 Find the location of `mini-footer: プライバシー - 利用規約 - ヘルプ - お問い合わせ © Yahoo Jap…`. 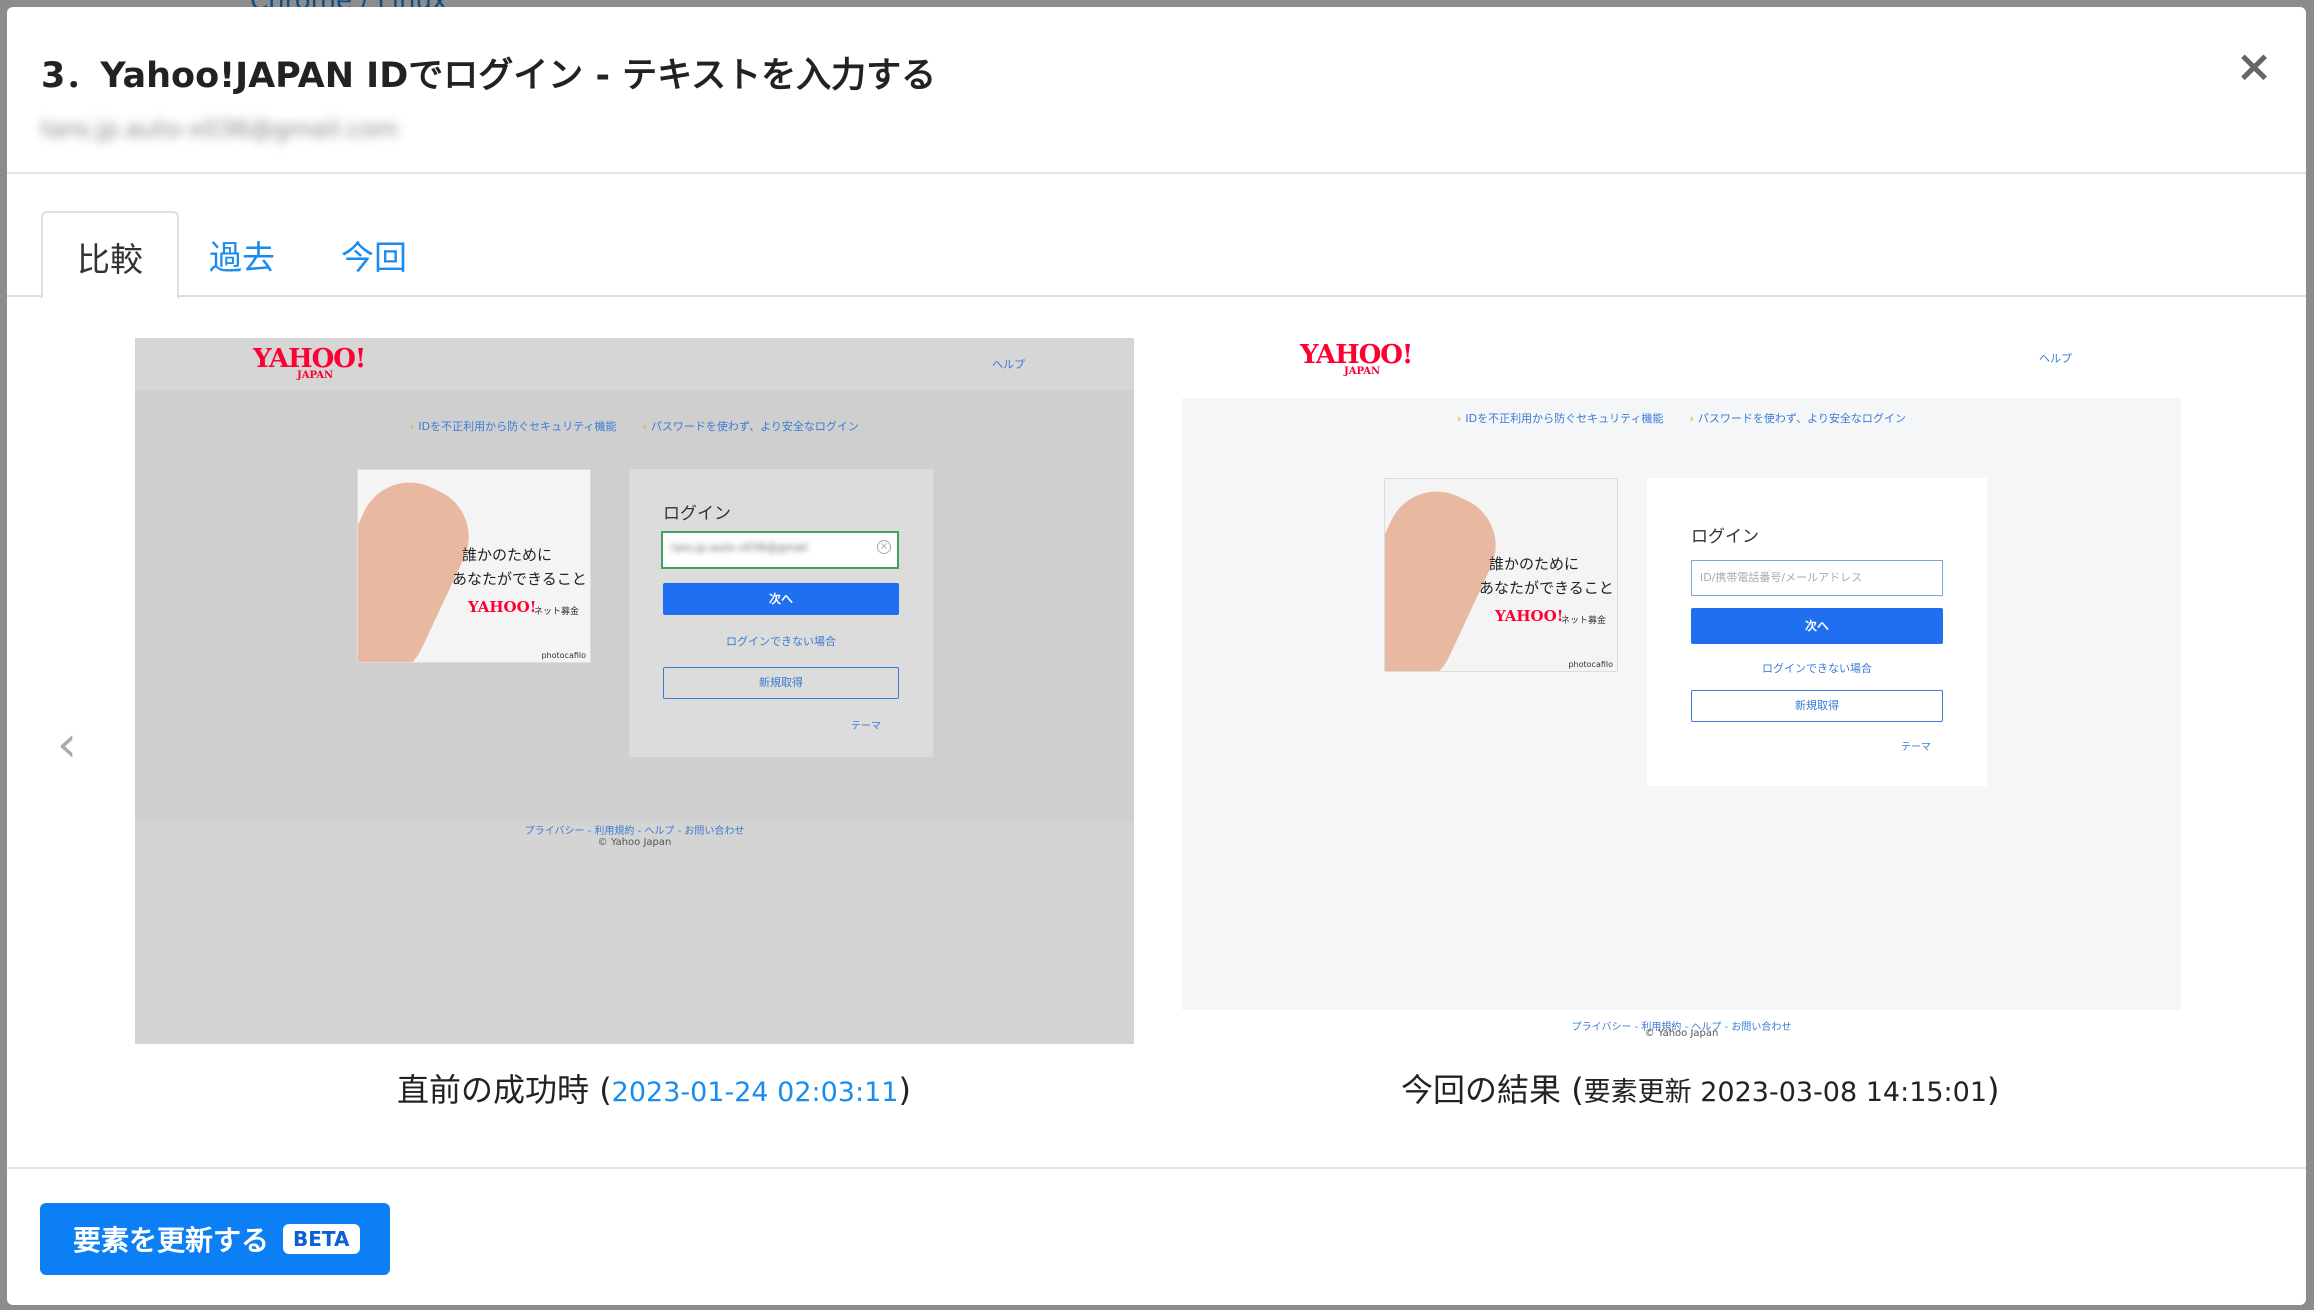

mini-footer: プライバシー - 利用規約 - ヘルプ - お問い合わせ © Yahoo Jap… is located at coordinates (634, 835).